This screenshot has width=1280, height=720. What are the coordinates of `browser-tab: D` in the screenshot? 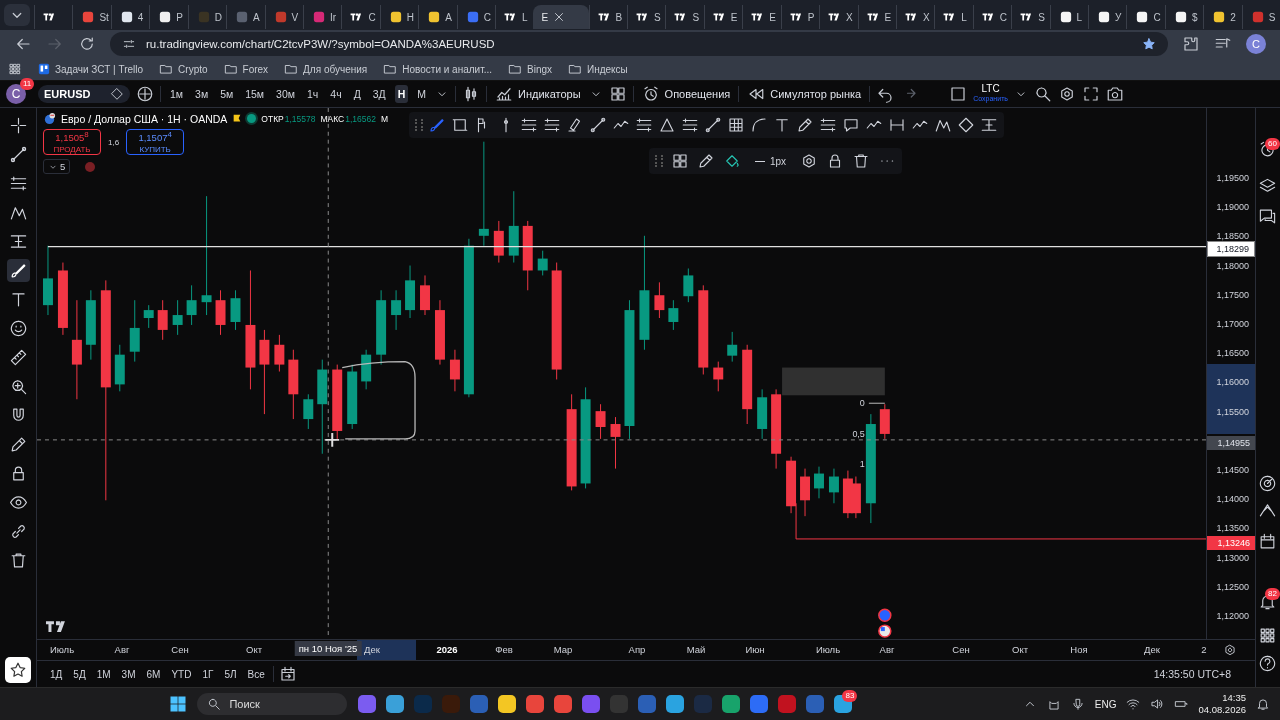 It's located at (207, 17).